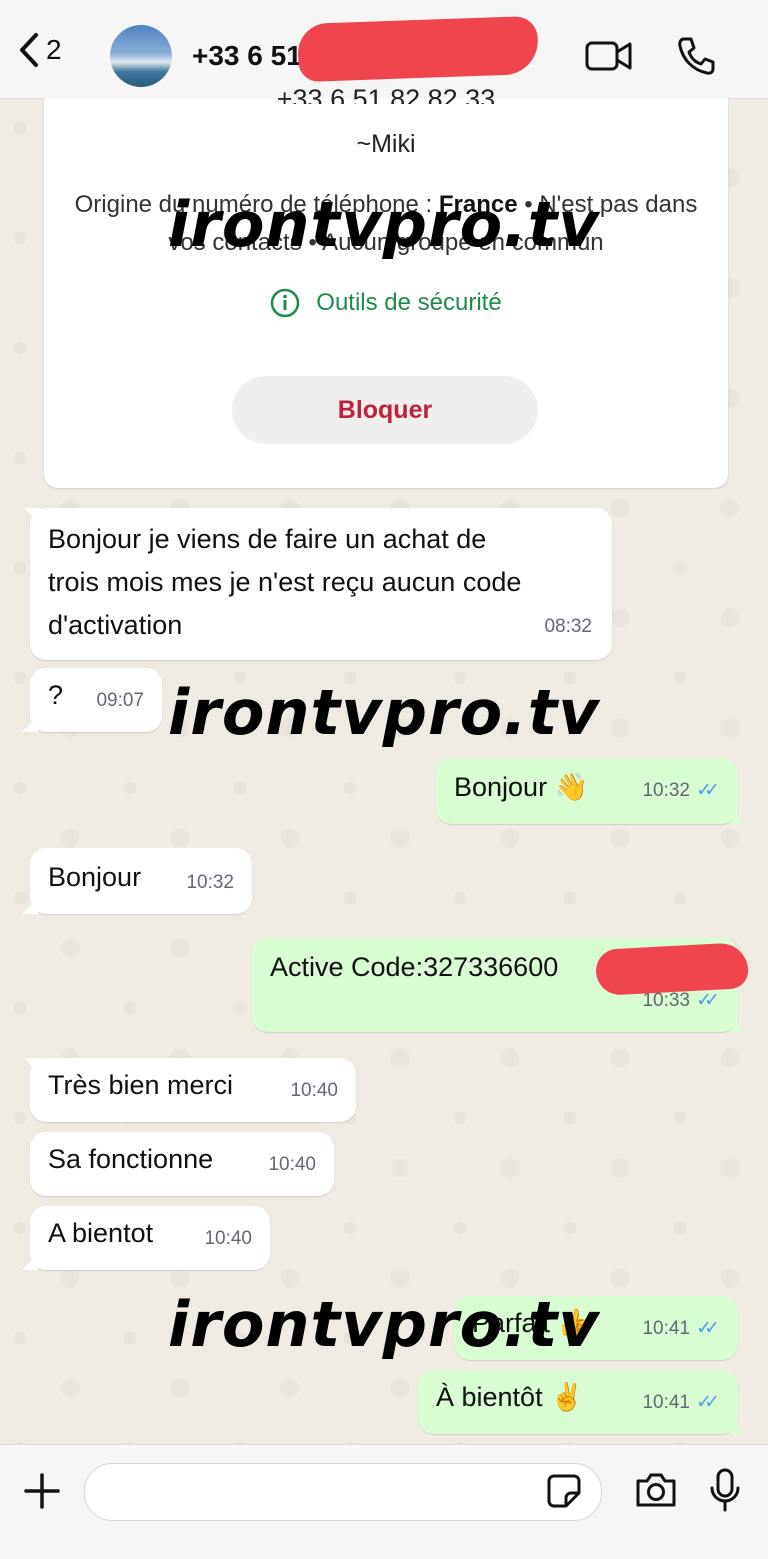  I want to click on block-button: Bloquer, so click(385, 410).